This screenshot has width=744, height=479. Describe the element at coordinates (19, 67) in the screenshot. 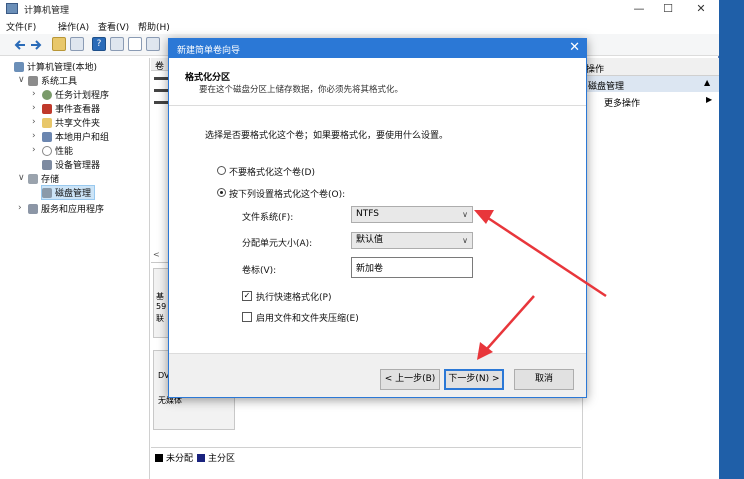

I see `computer-icon` at that location.